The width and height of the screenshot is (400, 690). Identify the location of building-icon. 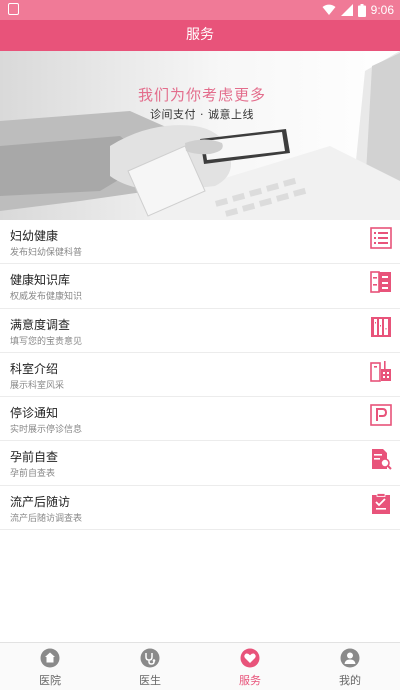
(380, 371).